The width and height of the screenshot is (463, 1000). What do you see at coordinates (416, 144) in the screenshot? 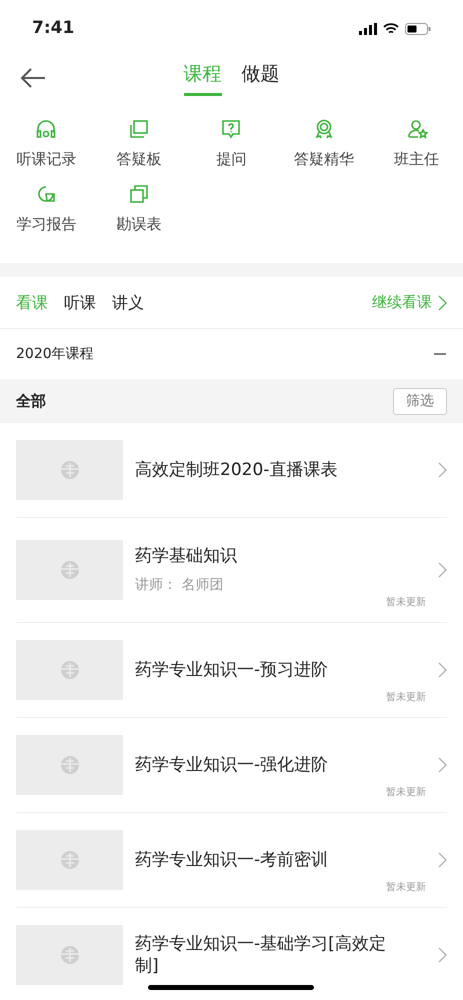
I see `shortcut-item: 班主任` at bounding box center [416, 144].